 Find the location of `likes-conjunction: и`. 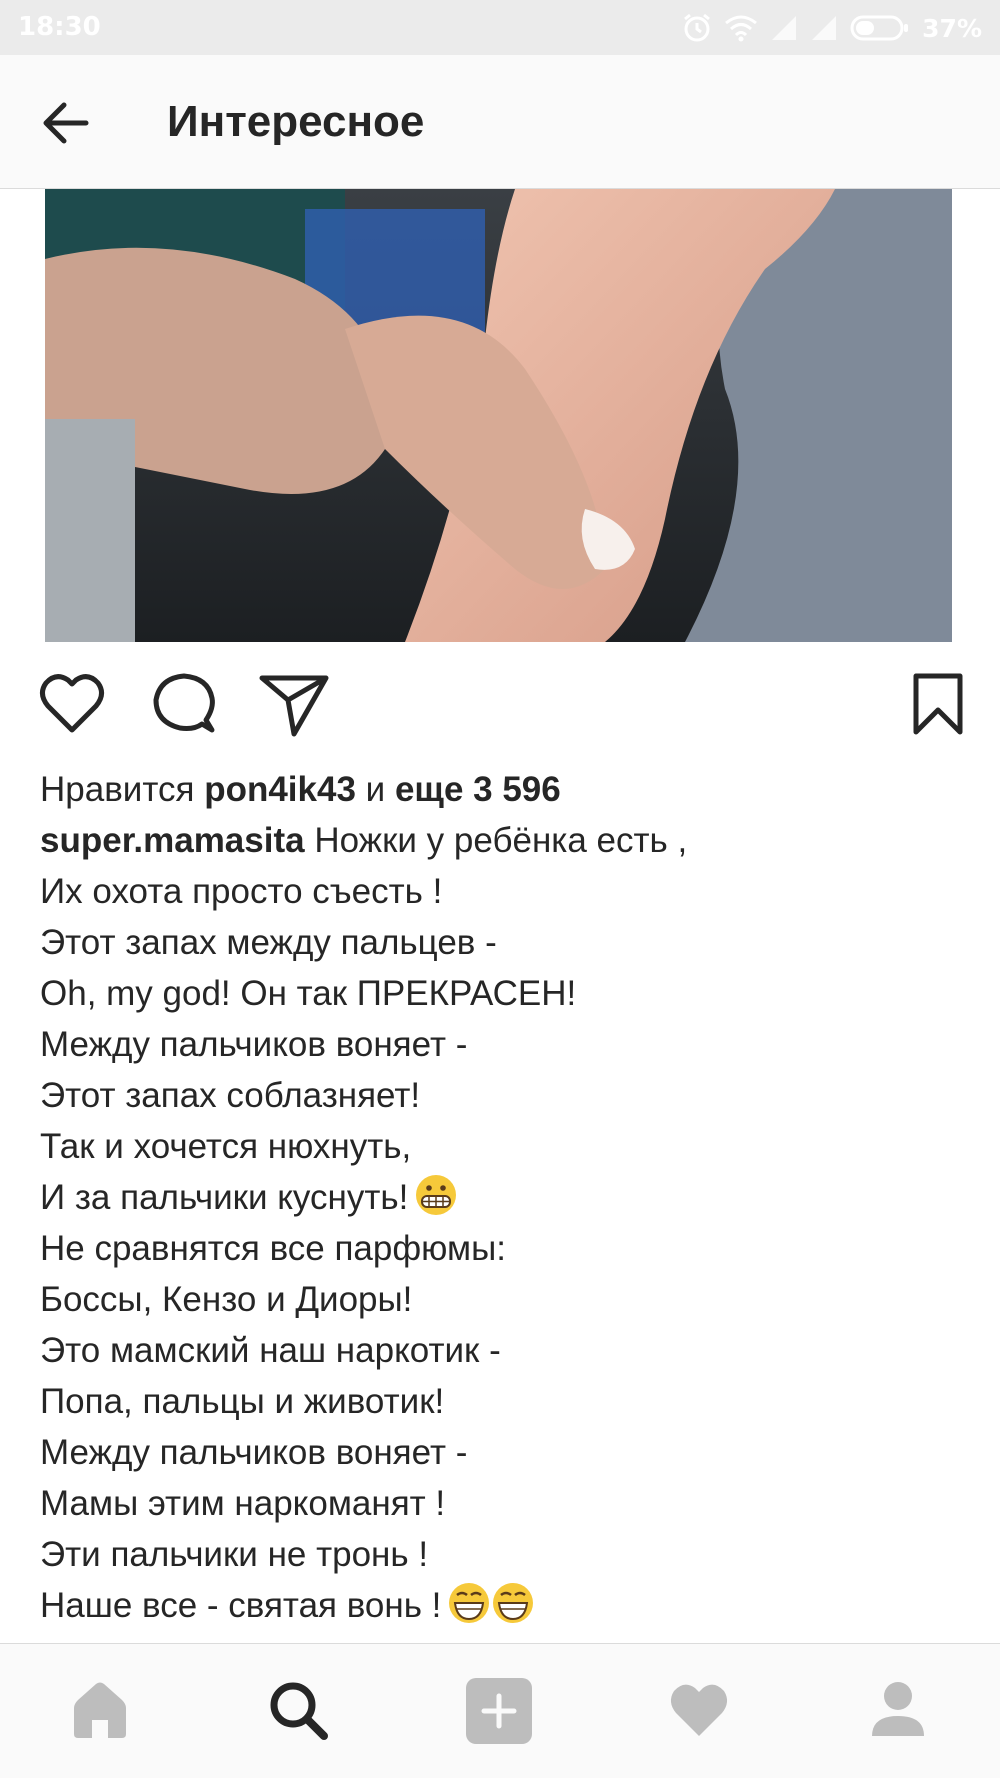

likes-conjunction: и is located at coordinates (375, 789).